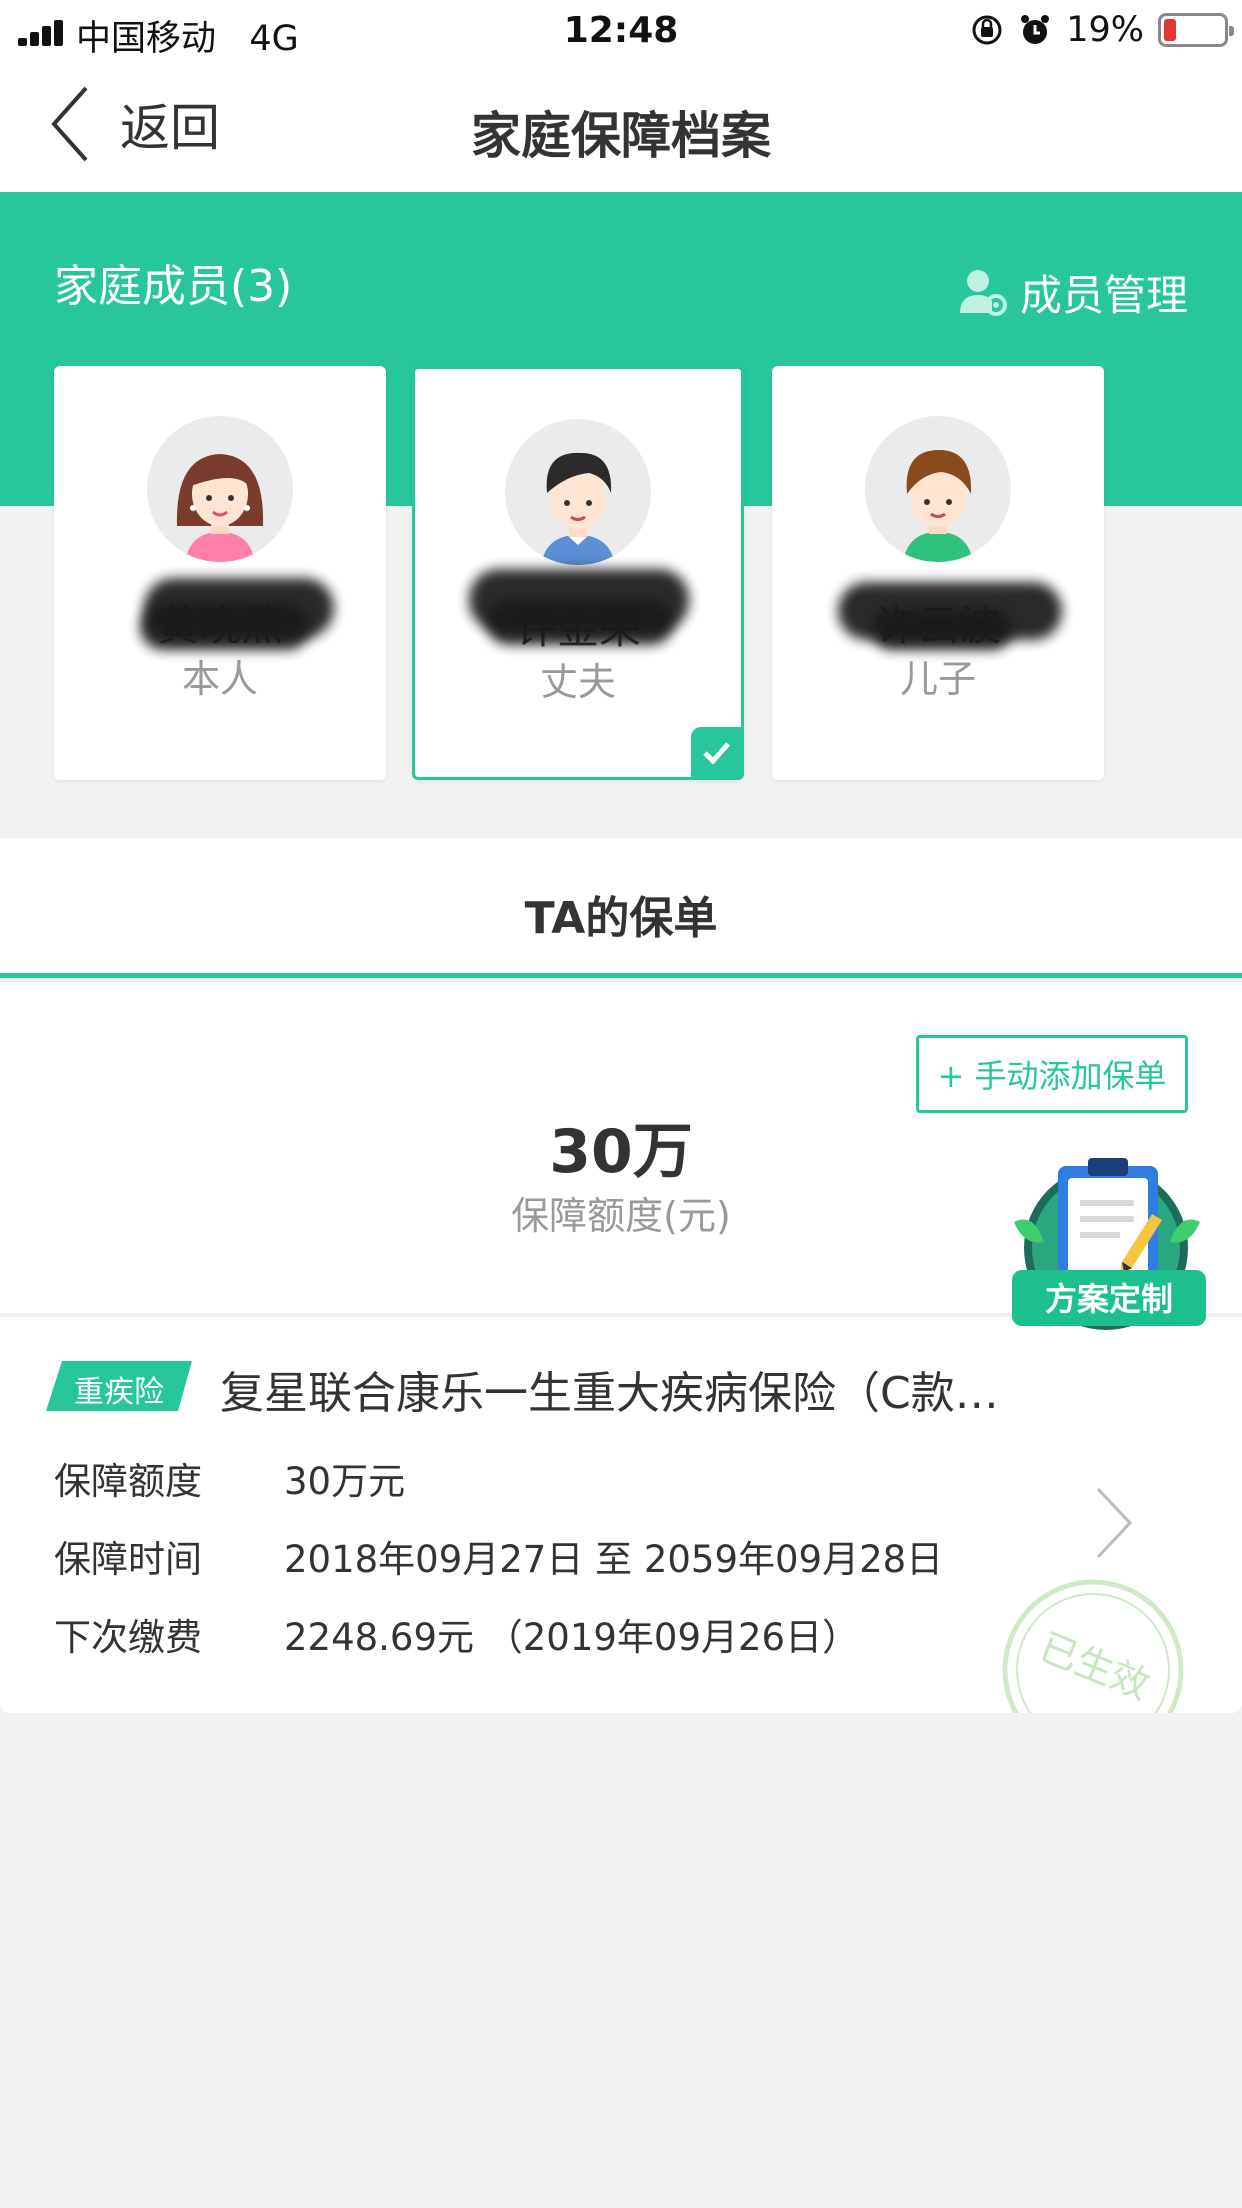  Describe the element at coordinates (1035, 30) in the screenshot. I see `alarm-icon` at that location.